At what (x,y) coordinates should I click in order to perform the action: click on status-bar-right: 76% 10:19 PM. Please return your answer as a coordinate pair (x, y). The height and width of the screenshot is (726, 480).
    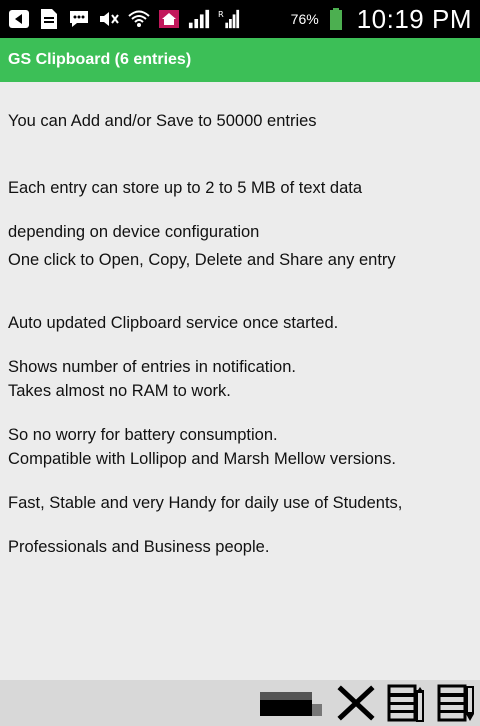
    Looking at the image, I should click on (381, 19).